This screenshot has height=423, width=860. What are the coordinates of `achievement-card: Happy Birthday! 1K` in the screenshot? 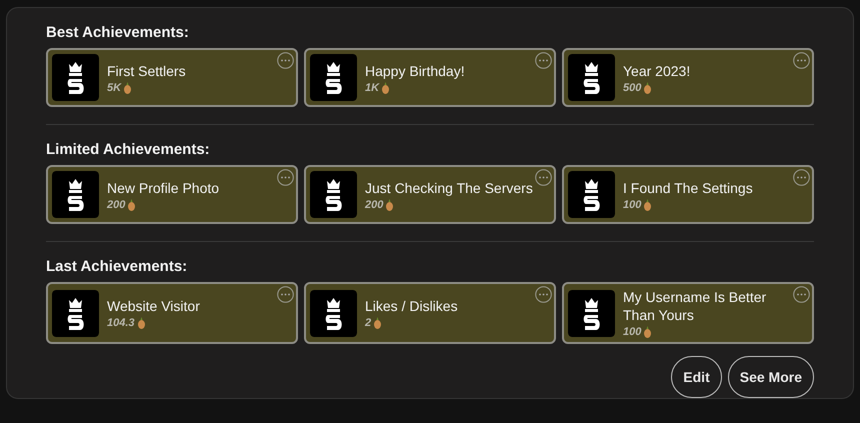 It's located at (430, 77).